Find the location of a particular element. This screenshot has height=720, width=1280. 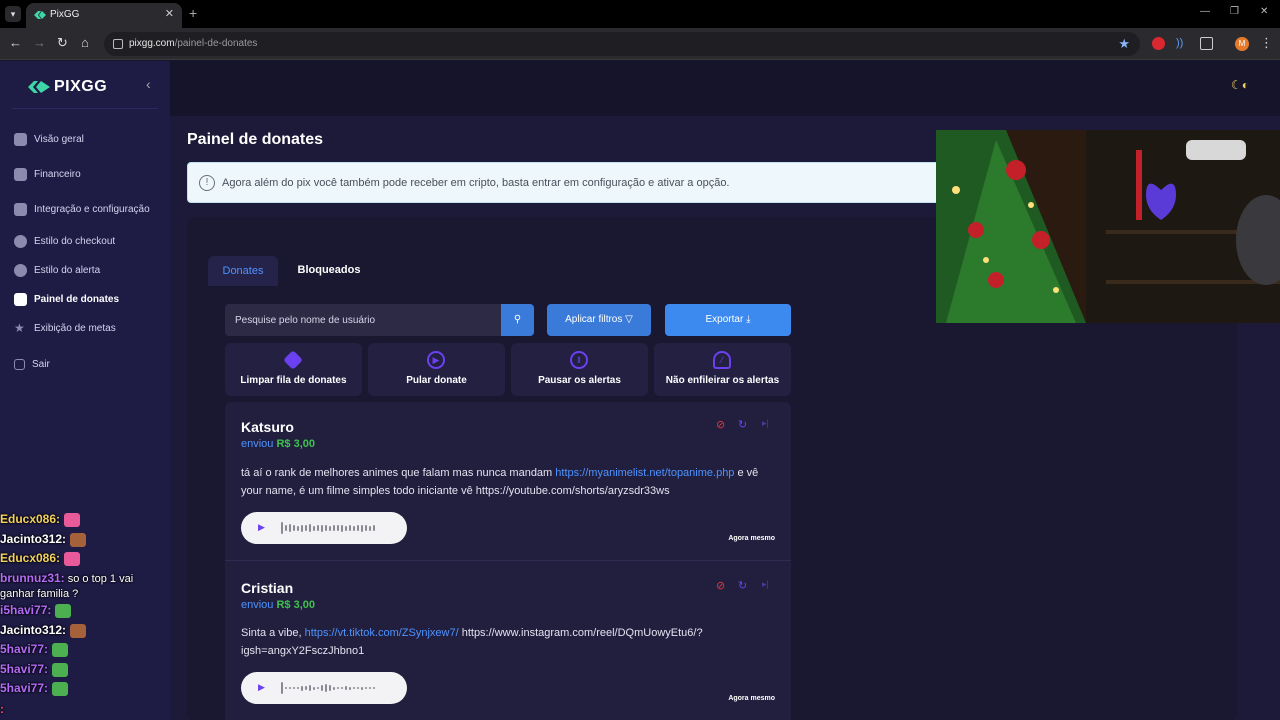

sidebar-item-financeiro: Financeiro is located at coordinates (47, 174).